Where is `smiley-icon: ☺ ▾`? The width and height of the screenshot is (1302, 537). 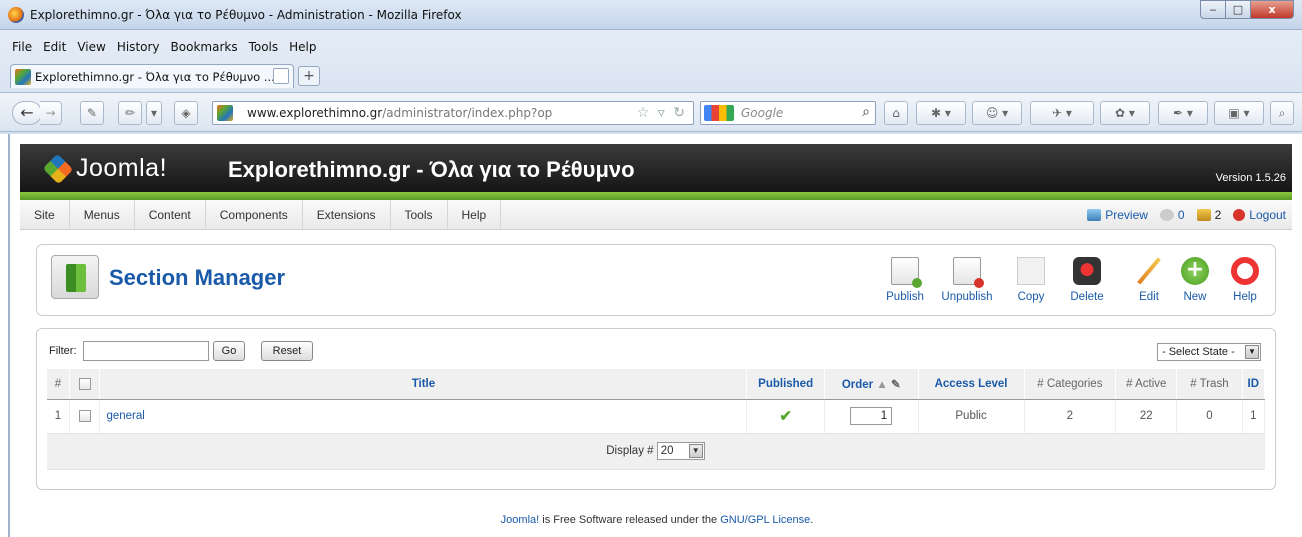
smiley-icon: ☺ ▾ is located at coordinates (997, 113).